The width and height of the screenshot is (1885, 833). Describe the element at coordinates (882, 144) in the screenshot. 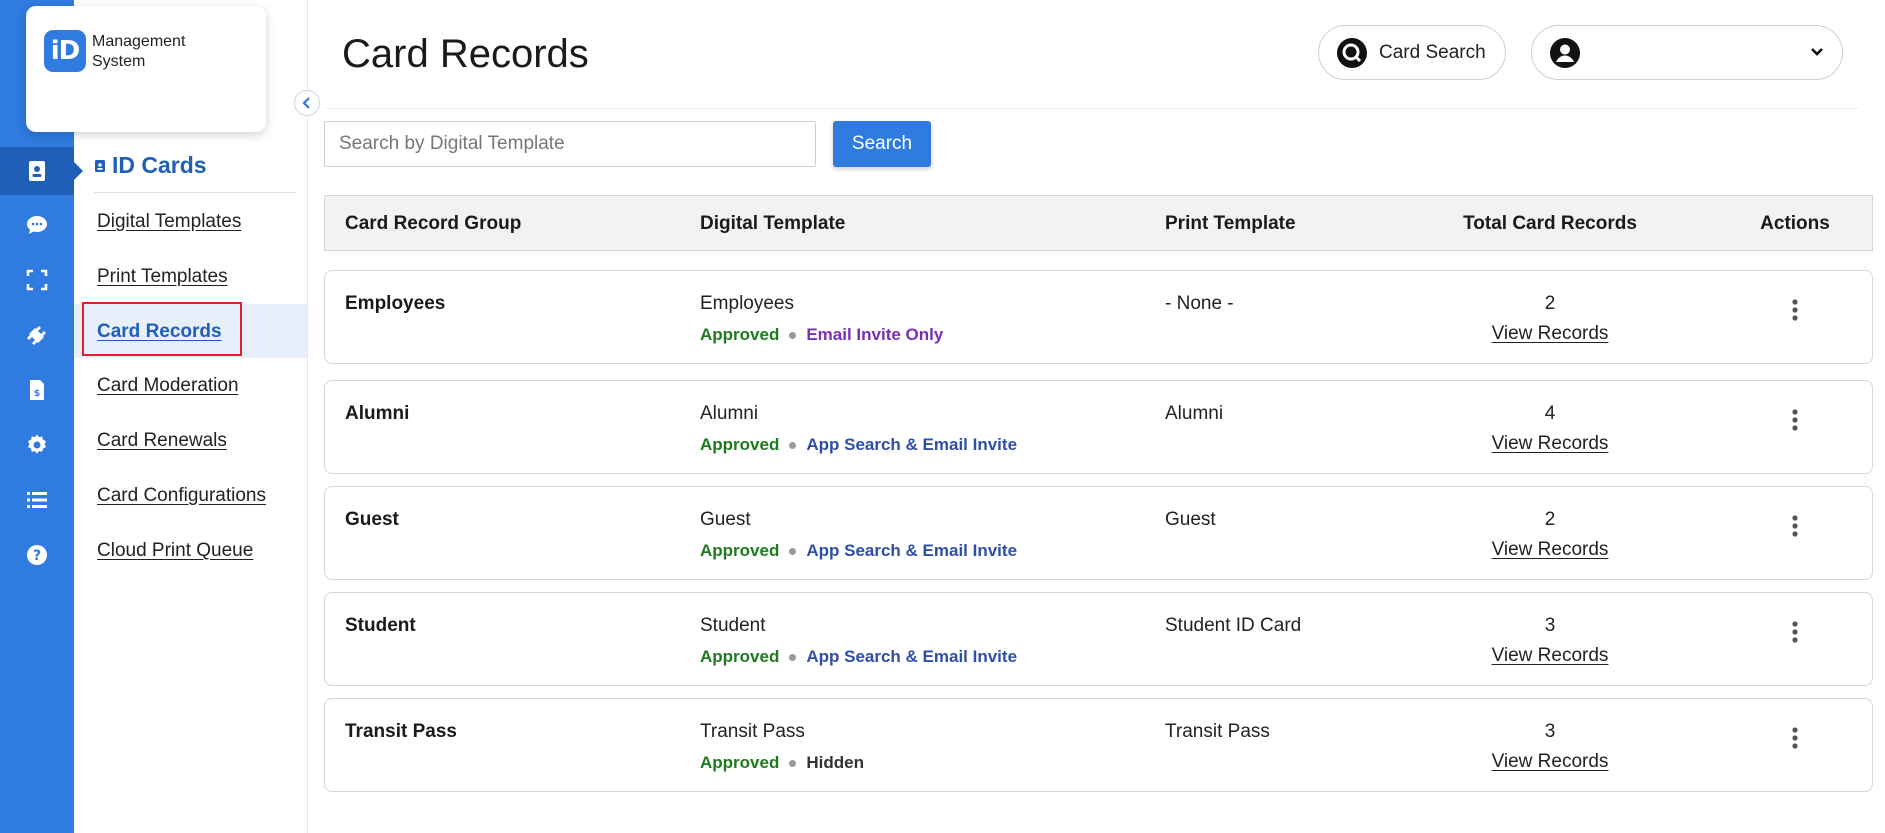

I see `search-button: Search` at that location.